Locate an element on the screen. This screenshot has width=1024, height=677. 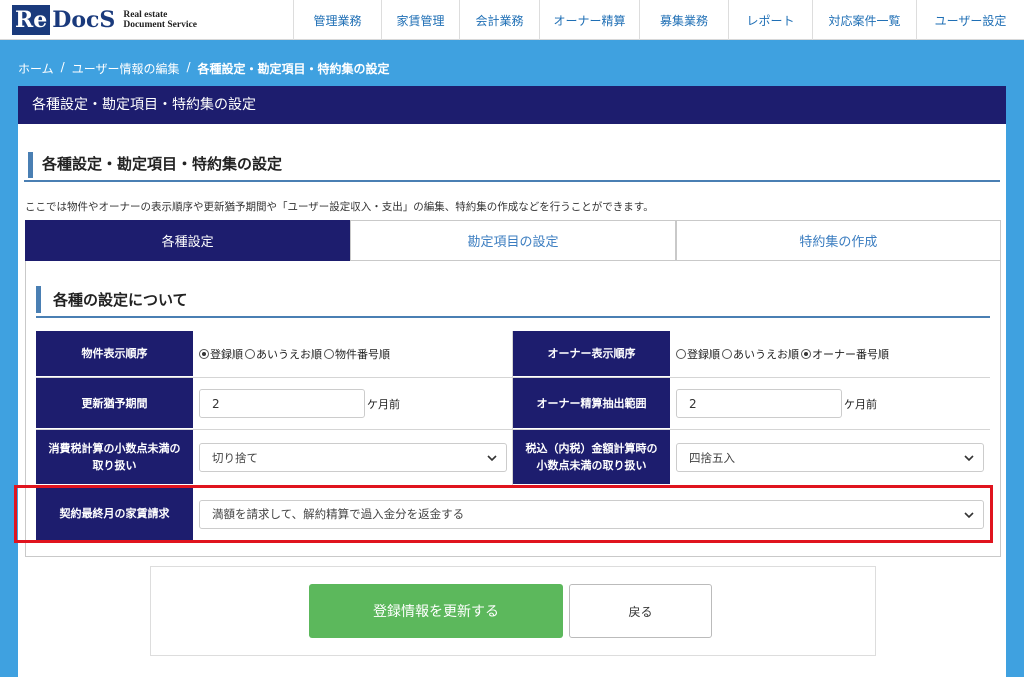
owner-order-label: オーナー表示順序 is located at coordinates (591, 354).